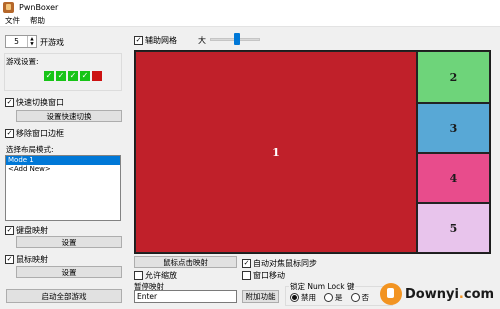 Image resolution: width=500 pixels, height=309 pixels. Describe the element at coordinates (246, 275) in the screenshot. I see `window-move-check-icon` at that location.